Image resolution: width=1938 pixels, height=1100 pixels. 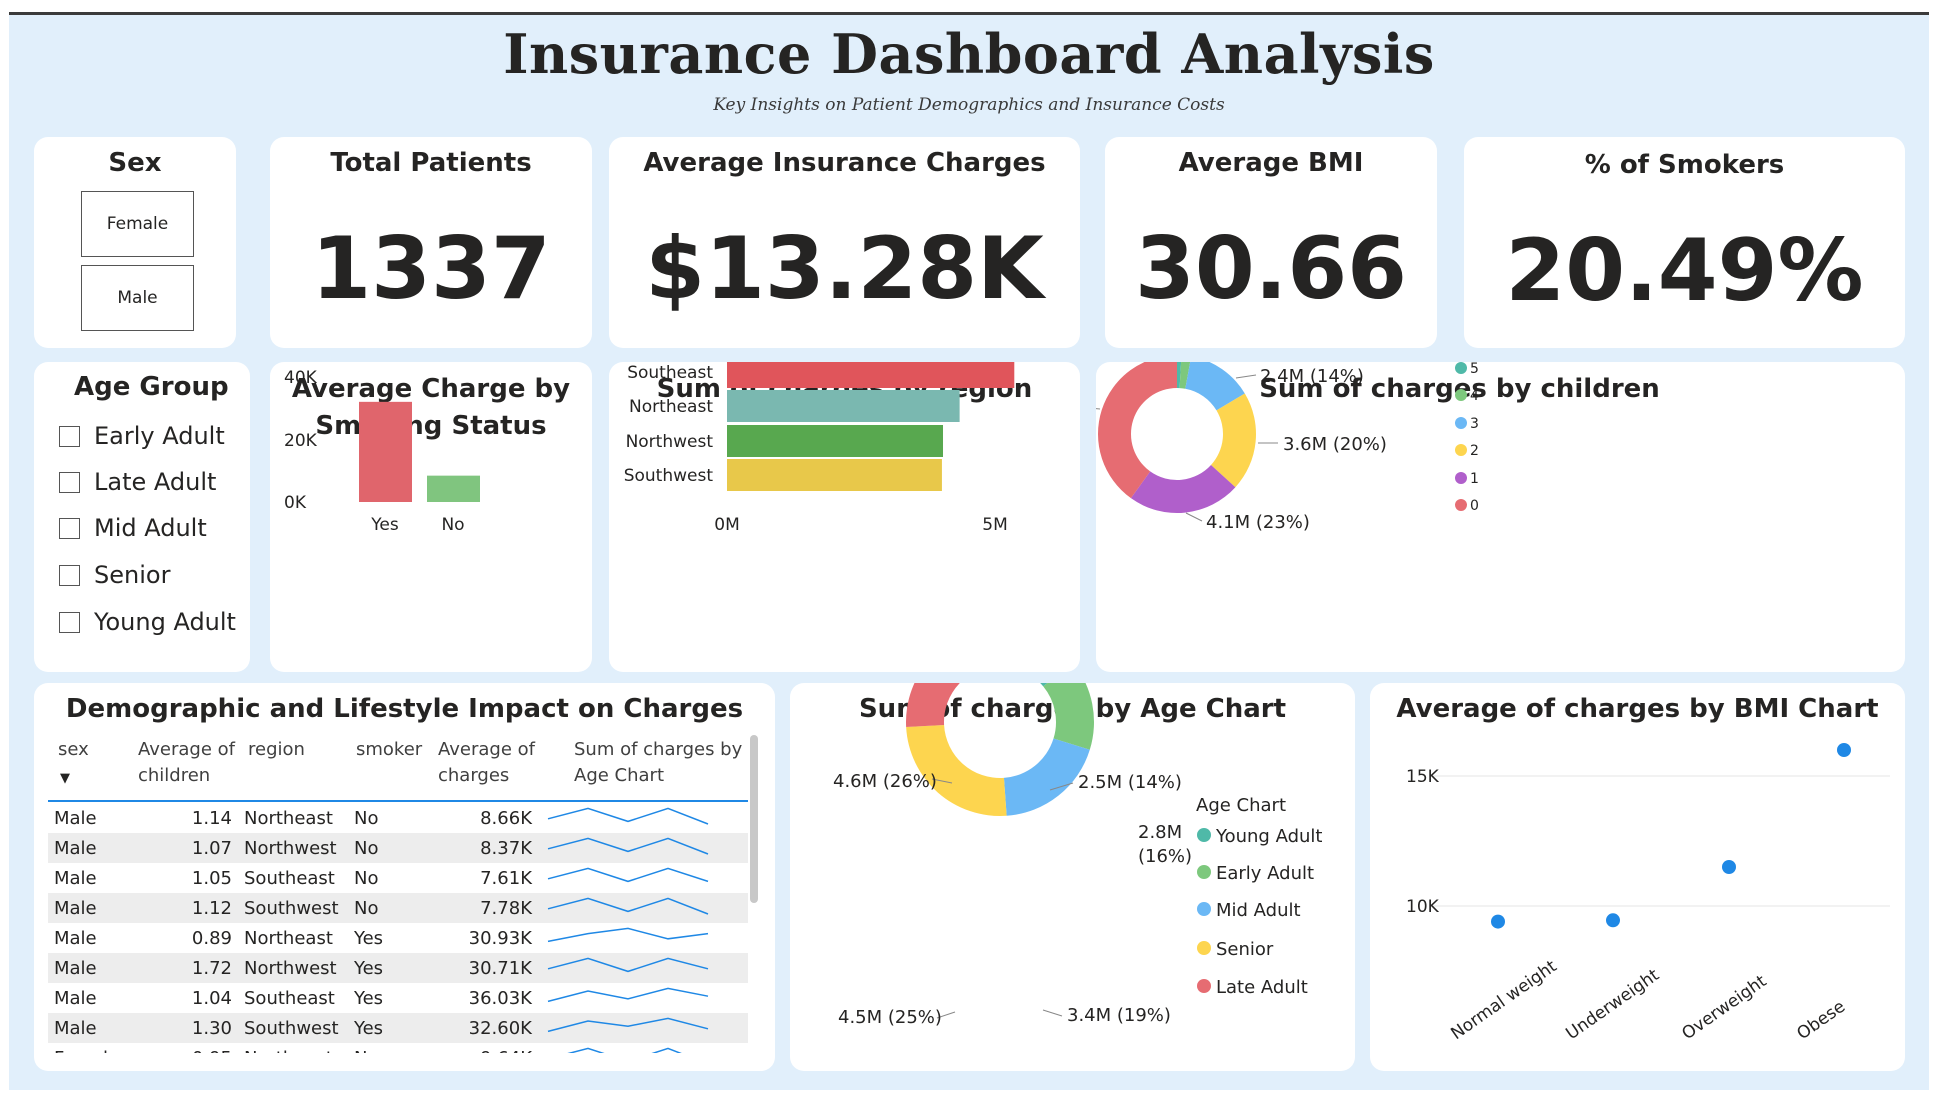 I want to click on col-sex: sex, so click(x=73, y=749).